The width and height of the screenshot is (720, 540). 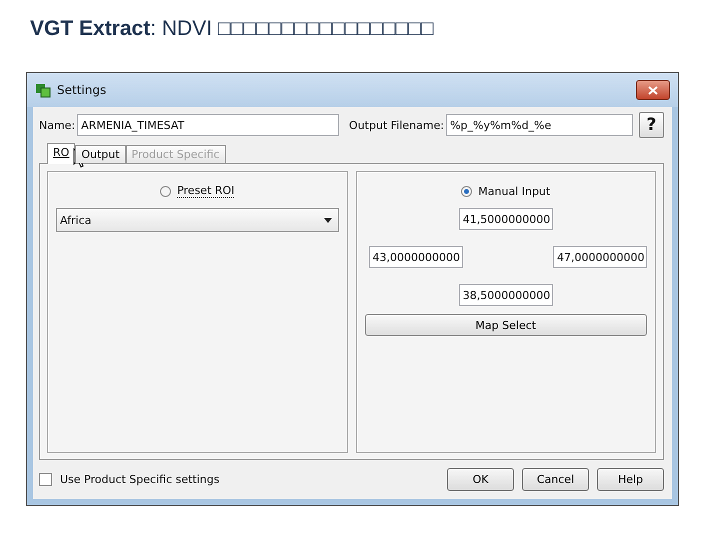 What do you see at coordinates (328, 220) in the screenshot?
I see `caret-icon` at bounding box center [328, 220].